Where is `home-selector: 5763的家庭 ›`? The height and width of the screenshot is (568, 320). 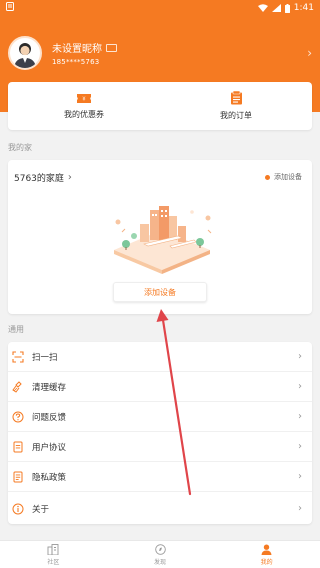 home-selector: 5763的家庭 › is located at coordinates (43, 177).